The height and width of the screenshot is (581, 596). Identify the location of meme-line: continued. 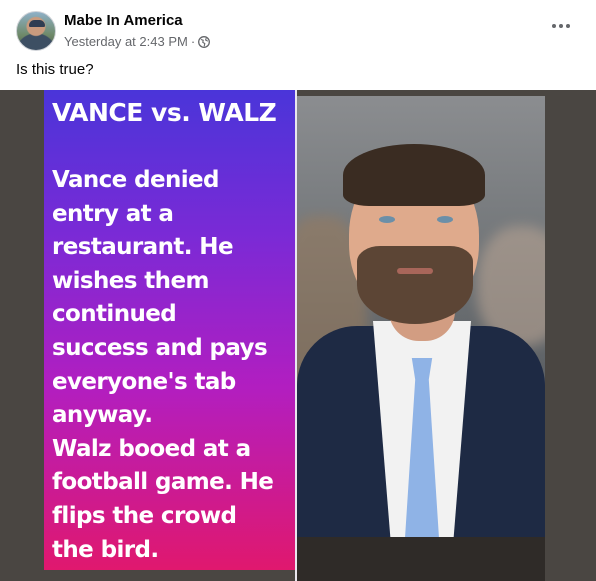
(114, 314).